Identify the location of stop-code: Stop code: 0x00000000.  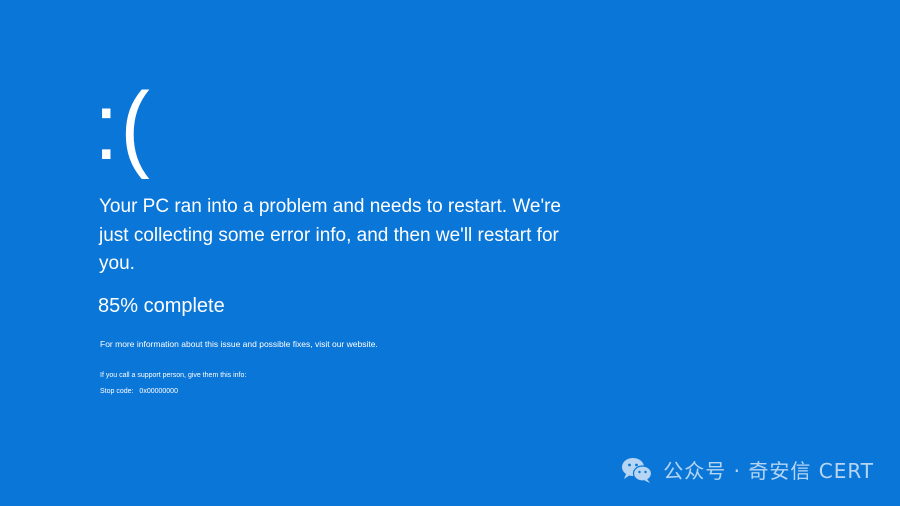
(139, 391).